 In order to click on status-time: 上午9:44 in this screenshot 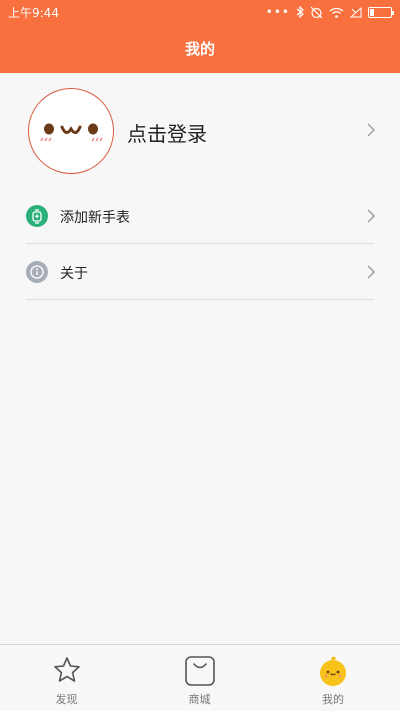, I will do `click(33, 13)`.